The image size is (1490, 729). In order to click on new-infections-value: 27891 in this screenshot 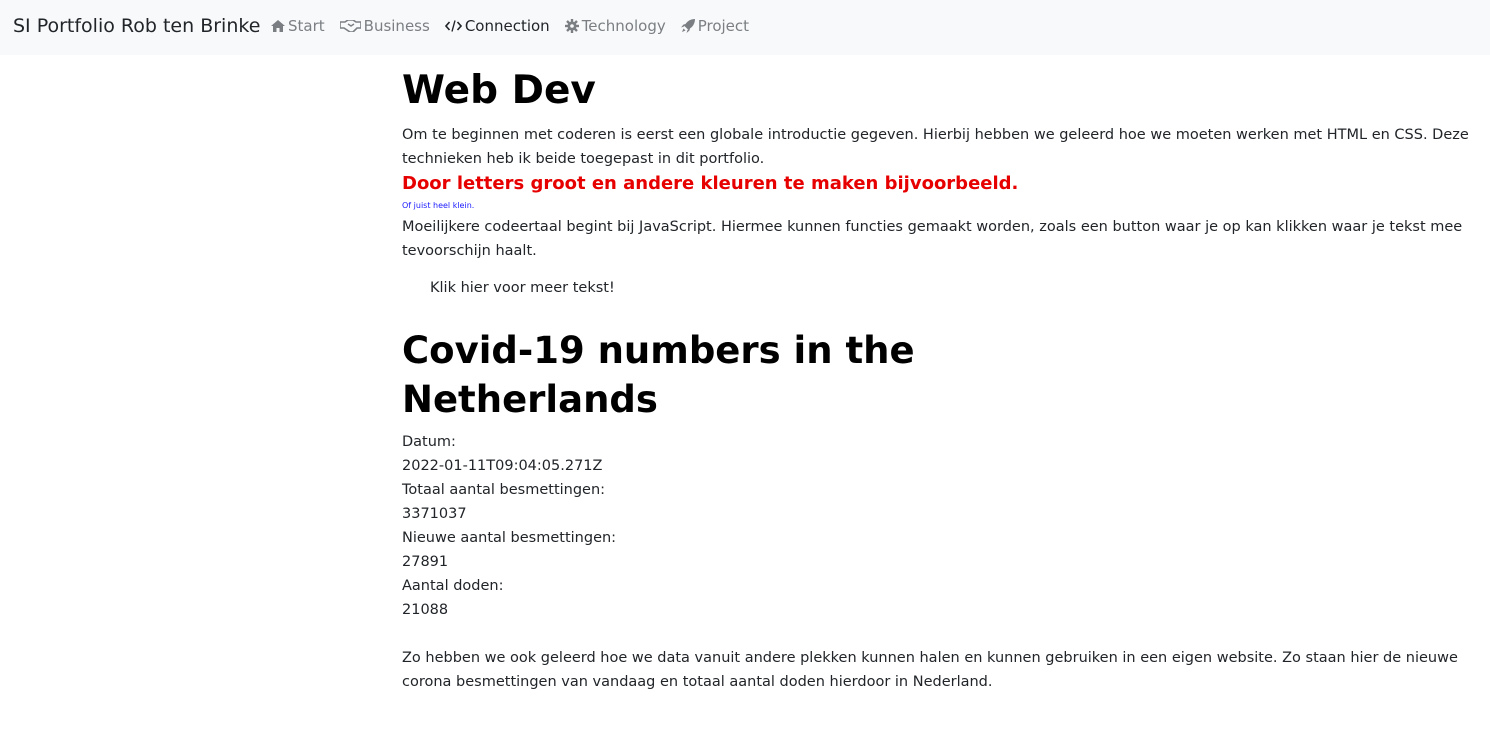, I will do `click(425, 562)`.